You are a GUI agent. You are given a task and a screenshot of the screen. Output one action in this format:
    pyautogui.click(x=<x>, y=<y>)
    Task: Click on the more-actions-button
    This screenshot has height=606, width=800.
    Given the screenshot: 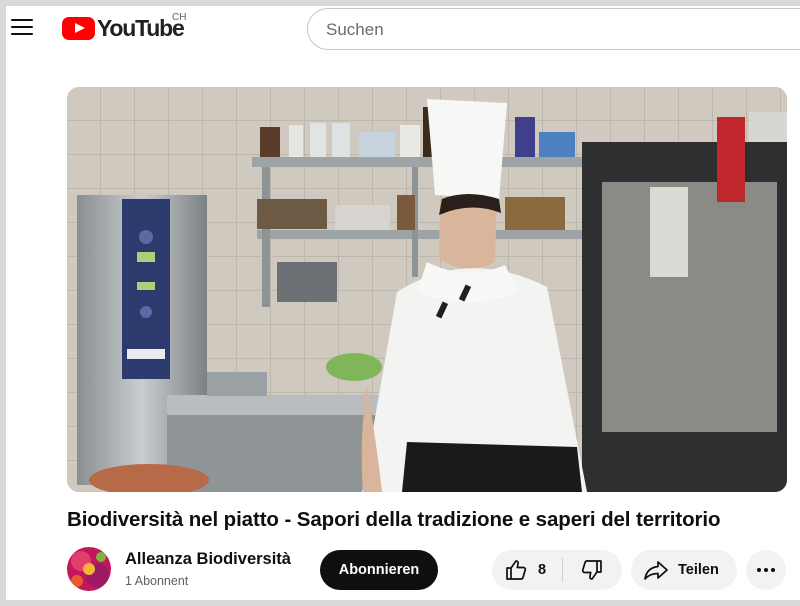 What is the action you would take?
    pyautogui.click(x=766, y=570)
    